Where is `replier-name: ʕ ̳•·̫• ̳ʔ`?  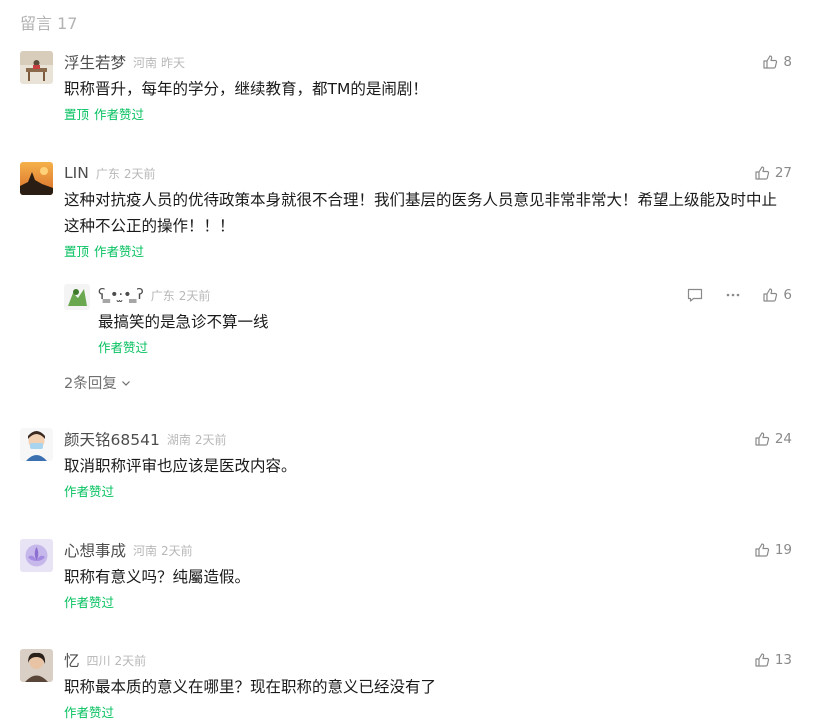
replier-name: ʕ ̳•·̫• ̳ʔ is located at coordinates (121, 295).